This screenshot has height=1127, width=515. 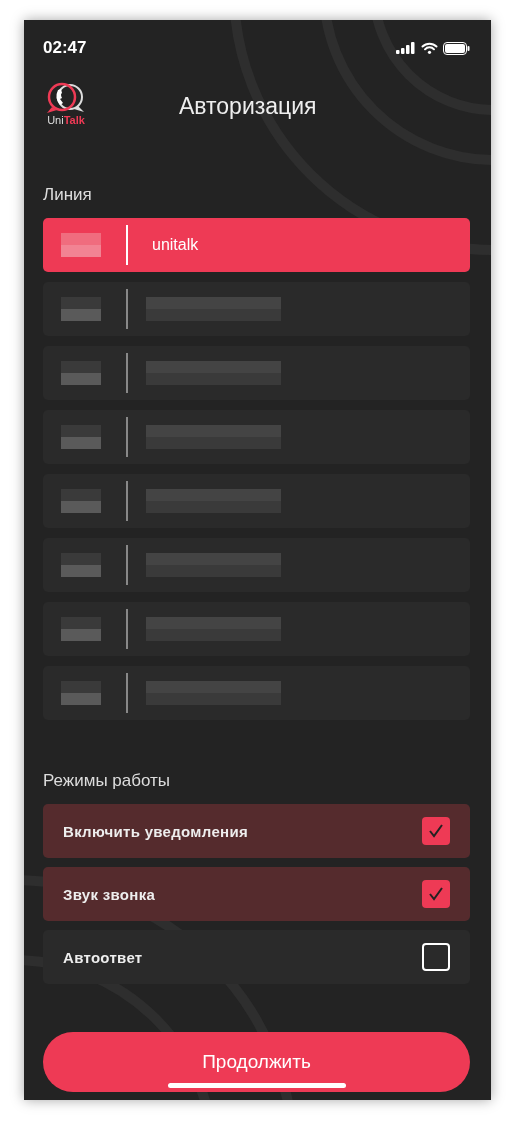 I want to click on wifi-icon, so click(x=429, y=48).